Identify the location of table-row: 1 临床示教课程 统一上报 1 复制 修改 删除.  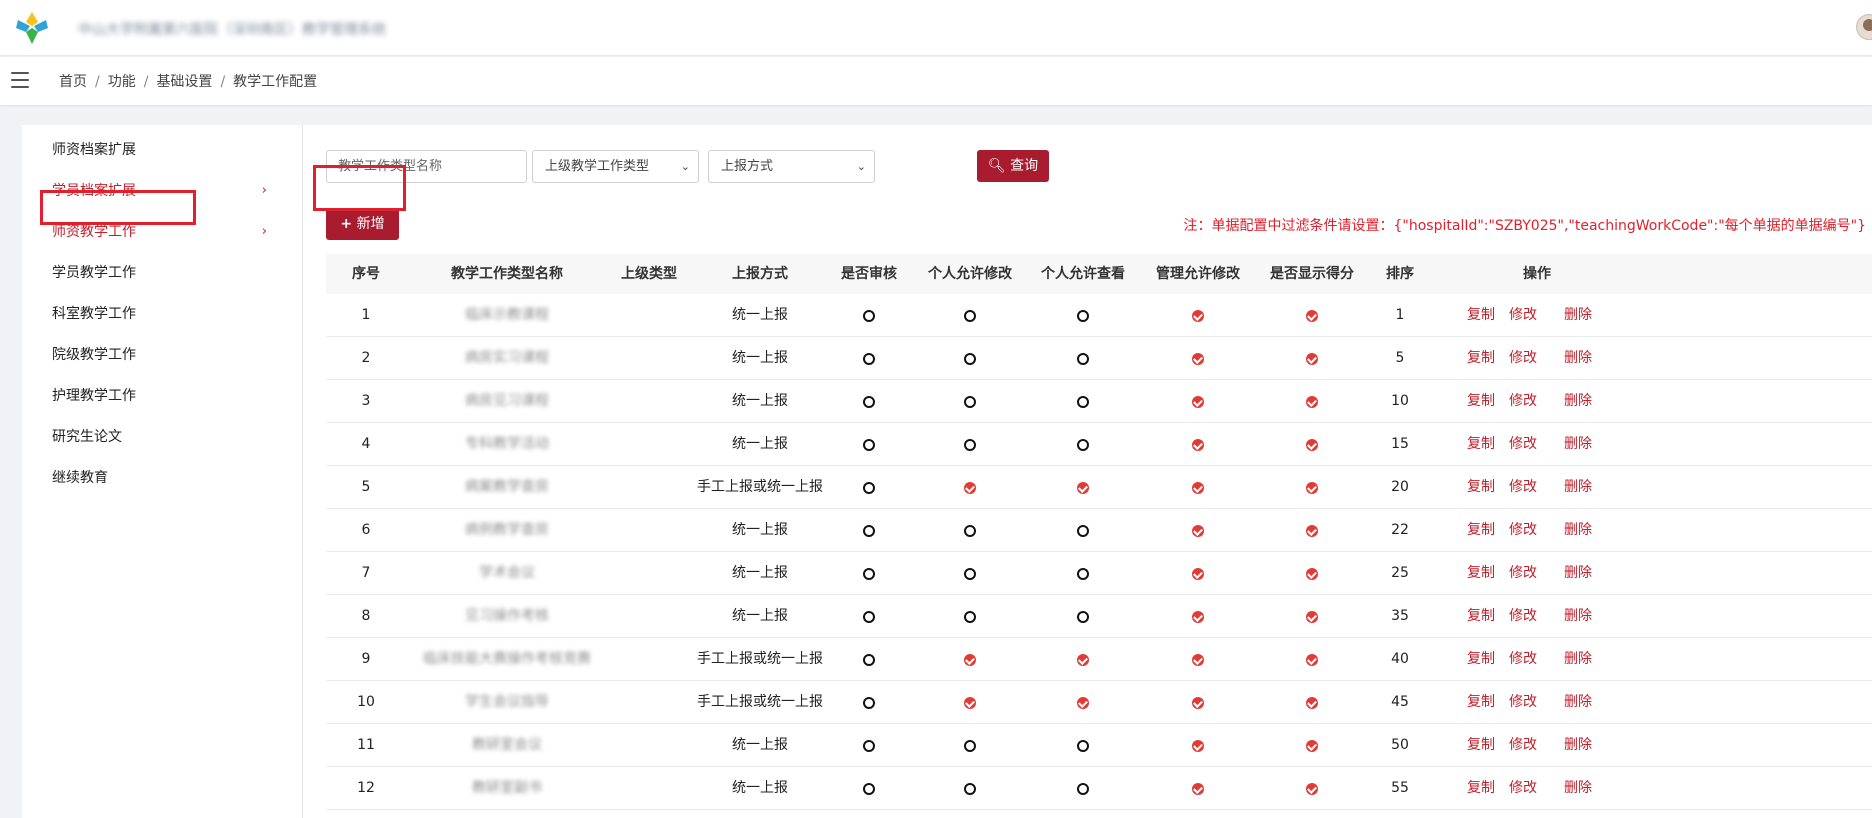
(1099, 315).